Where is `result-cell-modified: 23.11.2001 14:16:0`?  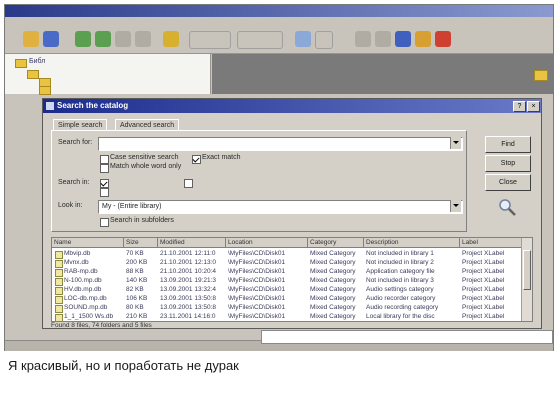 result-cell-modified: 23.11.2001 14:16:0 is located at coordinates (192, 316).